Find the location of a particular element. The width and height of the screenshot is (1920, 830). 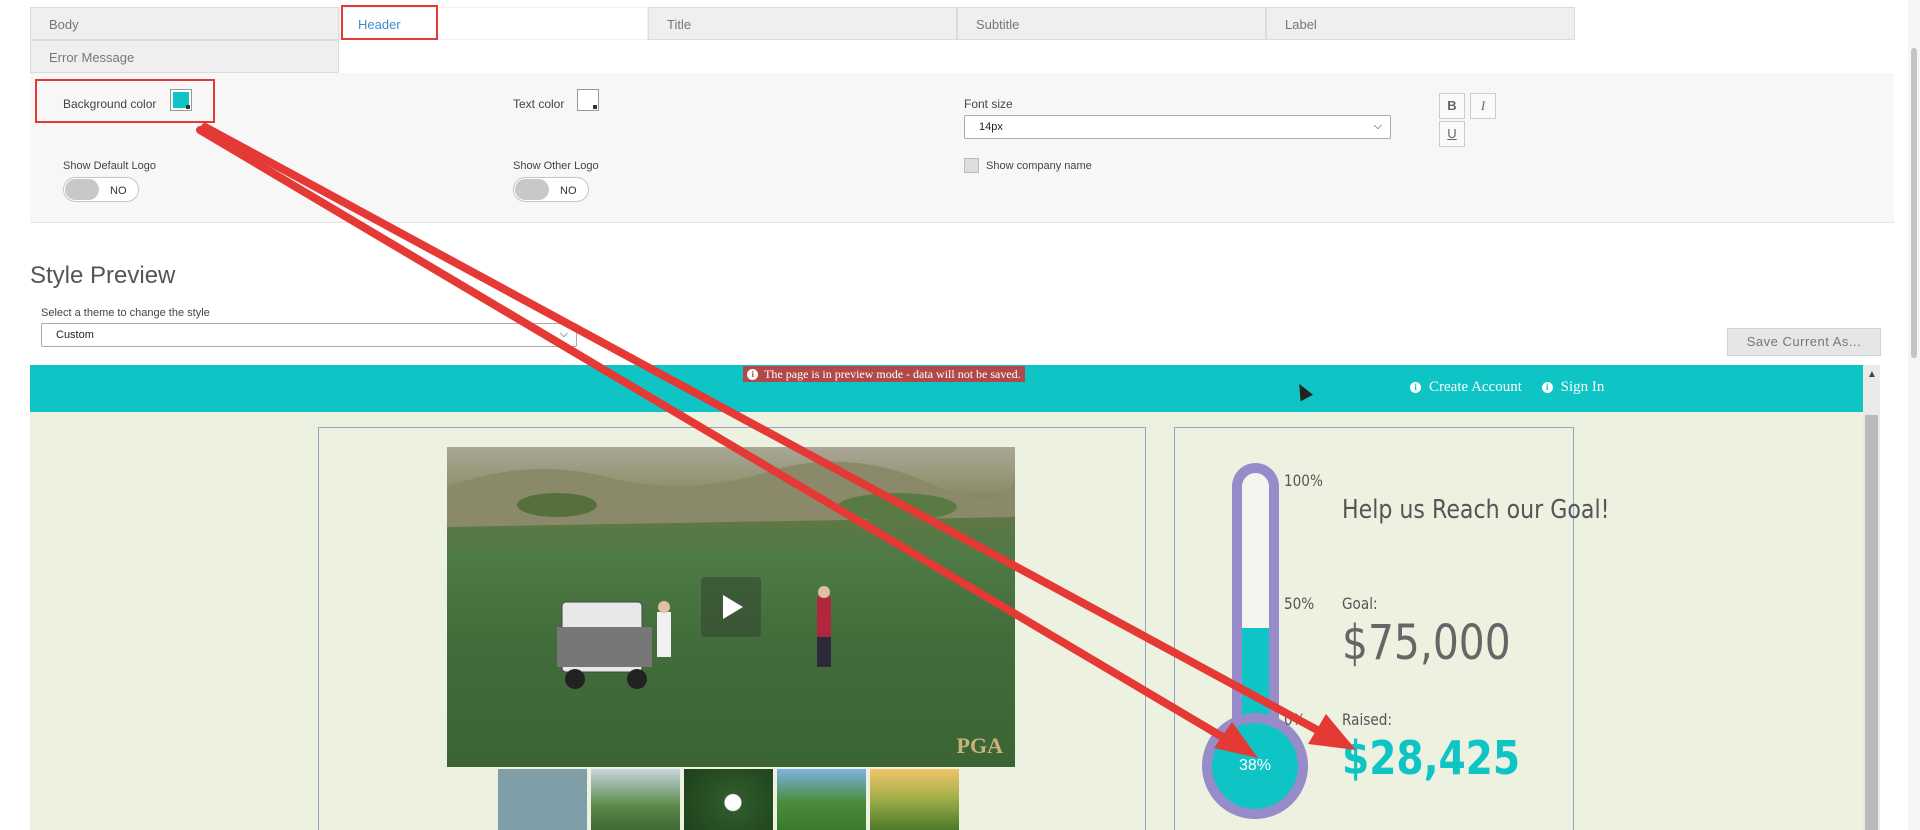

arrowhead-icon is located at coordinates (1236, 740).